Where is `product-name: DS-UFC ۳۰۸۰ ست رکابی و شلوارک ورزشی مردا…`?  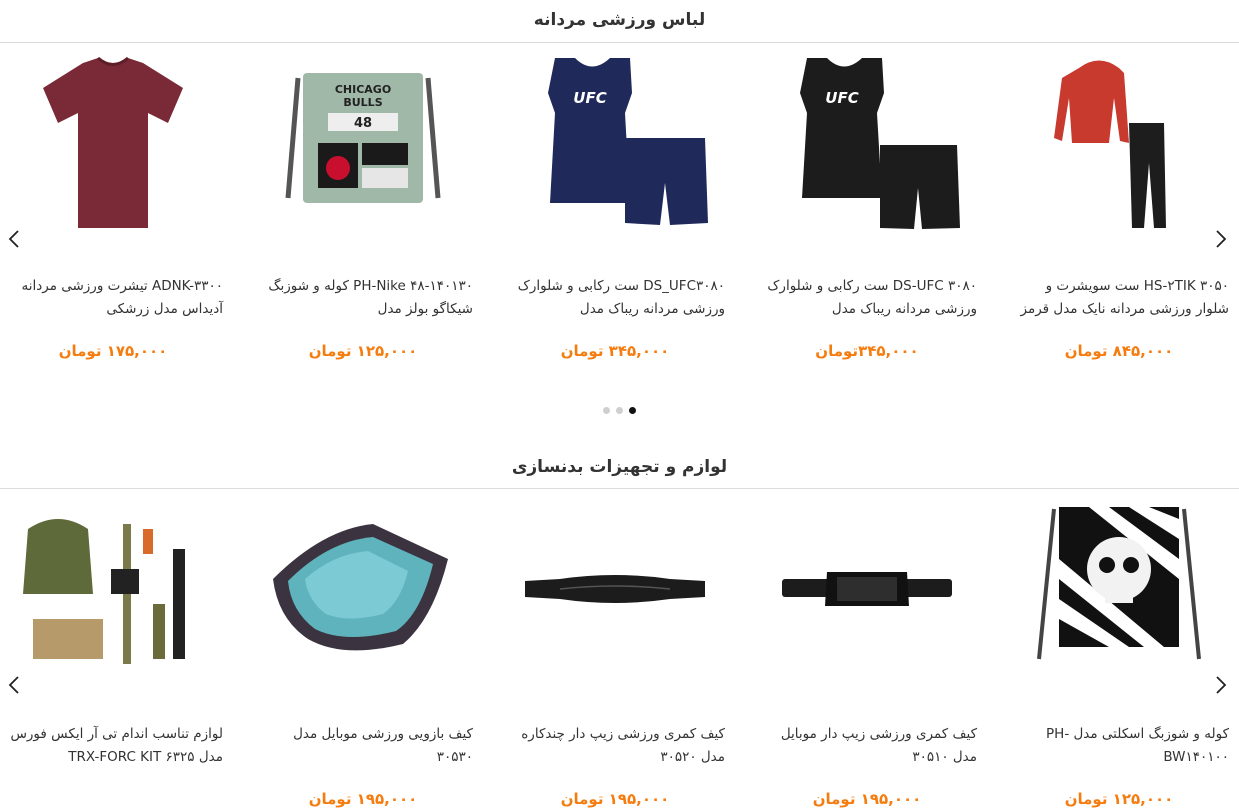
product-name: DS-UFC ۳۰۸۰ ست رکابی و شلوارک ورزشی مردا… is located at coordinates (867, 298).